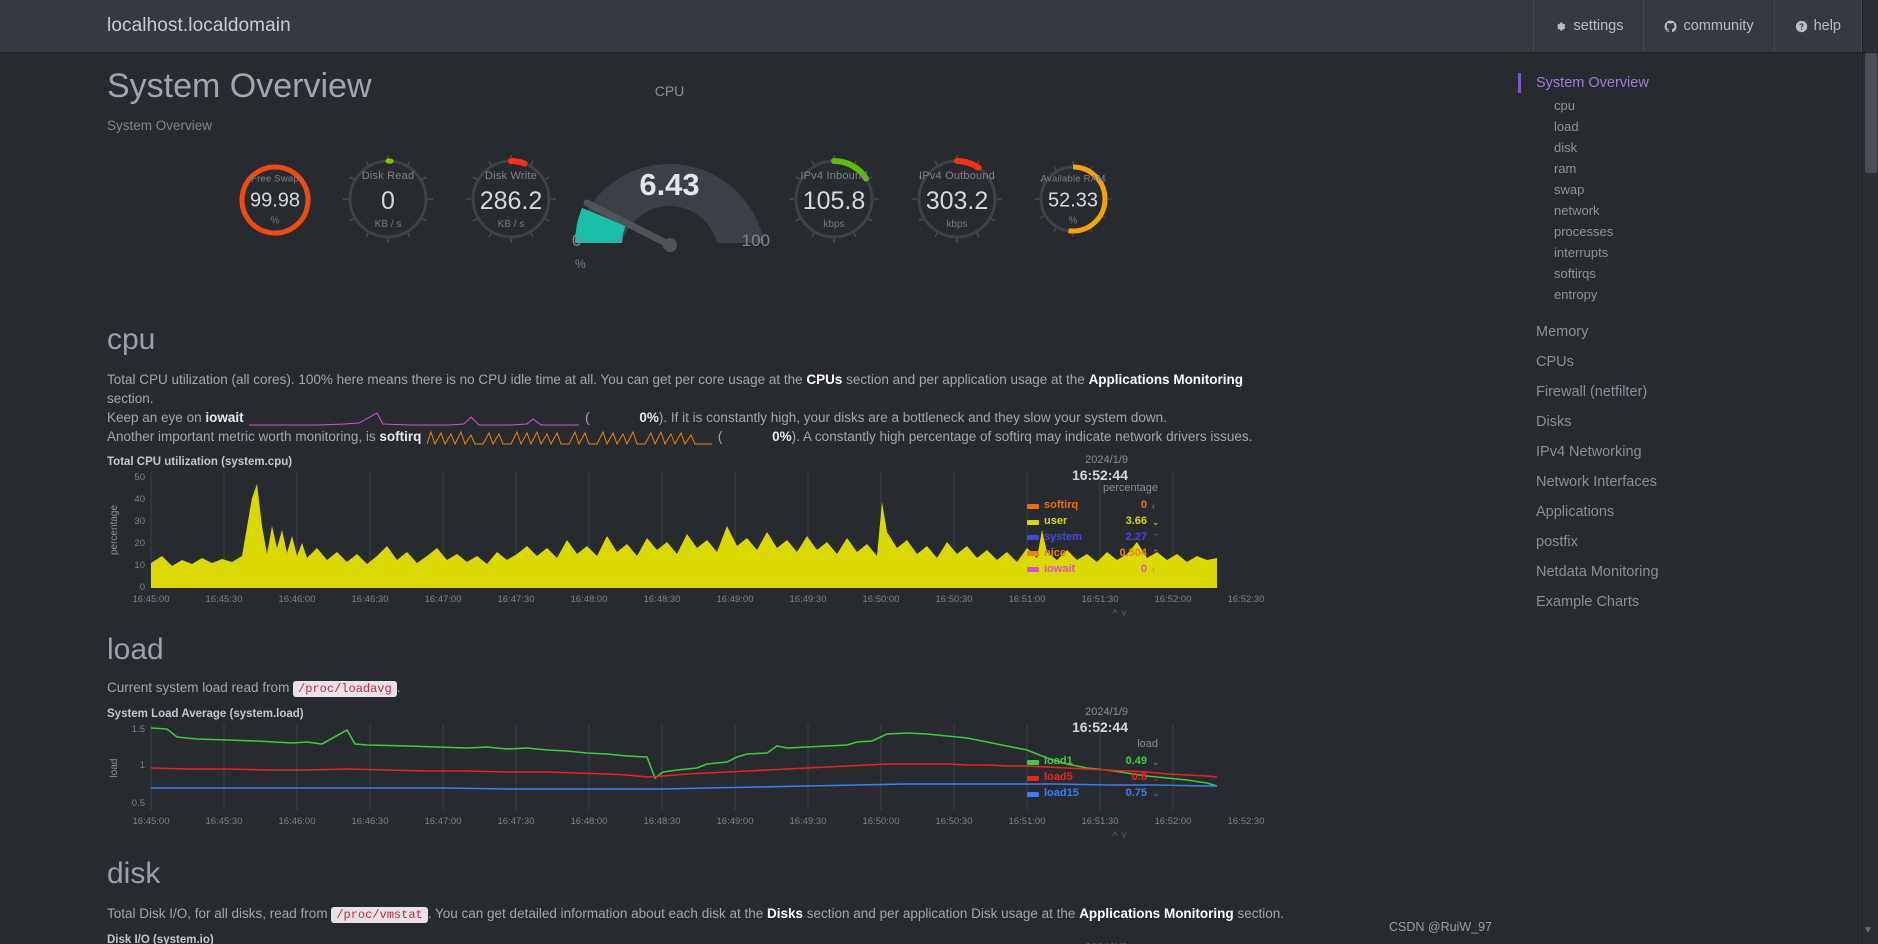 The image size is (1878, 944). Describe the element at coordinates (1698, 392) in the screenshot. I see `sidebar-item-firewall-netfilter: Firewall (netfilter)` at that location.